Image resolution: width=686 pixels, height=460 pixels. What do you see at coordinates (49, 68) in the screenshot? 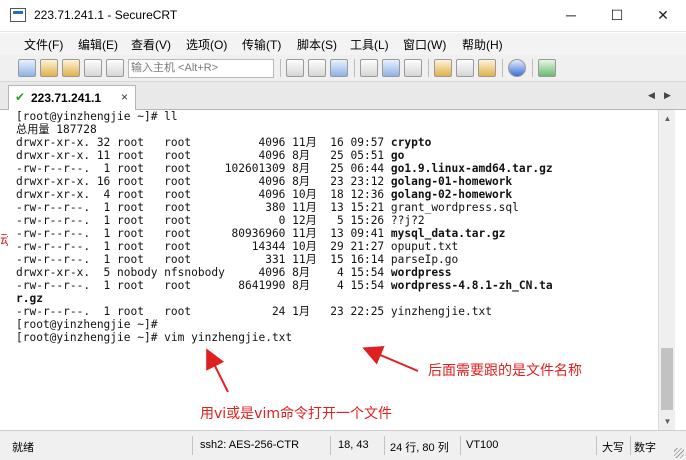
I see `quick-connect-icon` at bounding box center [49, 68].